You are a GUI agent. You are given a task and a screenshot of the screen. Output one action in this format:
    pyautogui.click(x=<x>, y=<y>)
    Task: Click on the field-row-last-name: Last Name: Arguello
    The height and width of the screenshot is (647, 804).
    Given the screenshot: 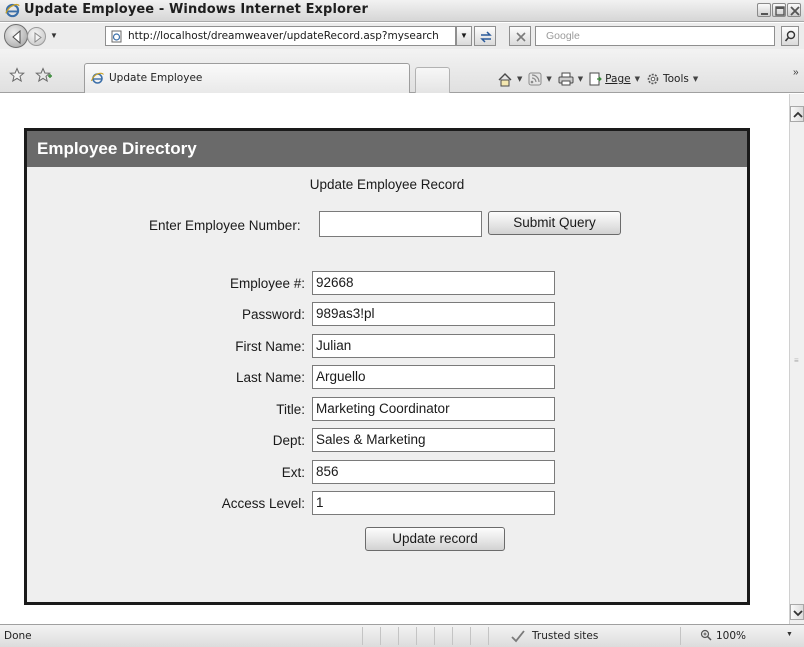 What is the action you would take?
    pyautogui.click(x=387, y=377)
    